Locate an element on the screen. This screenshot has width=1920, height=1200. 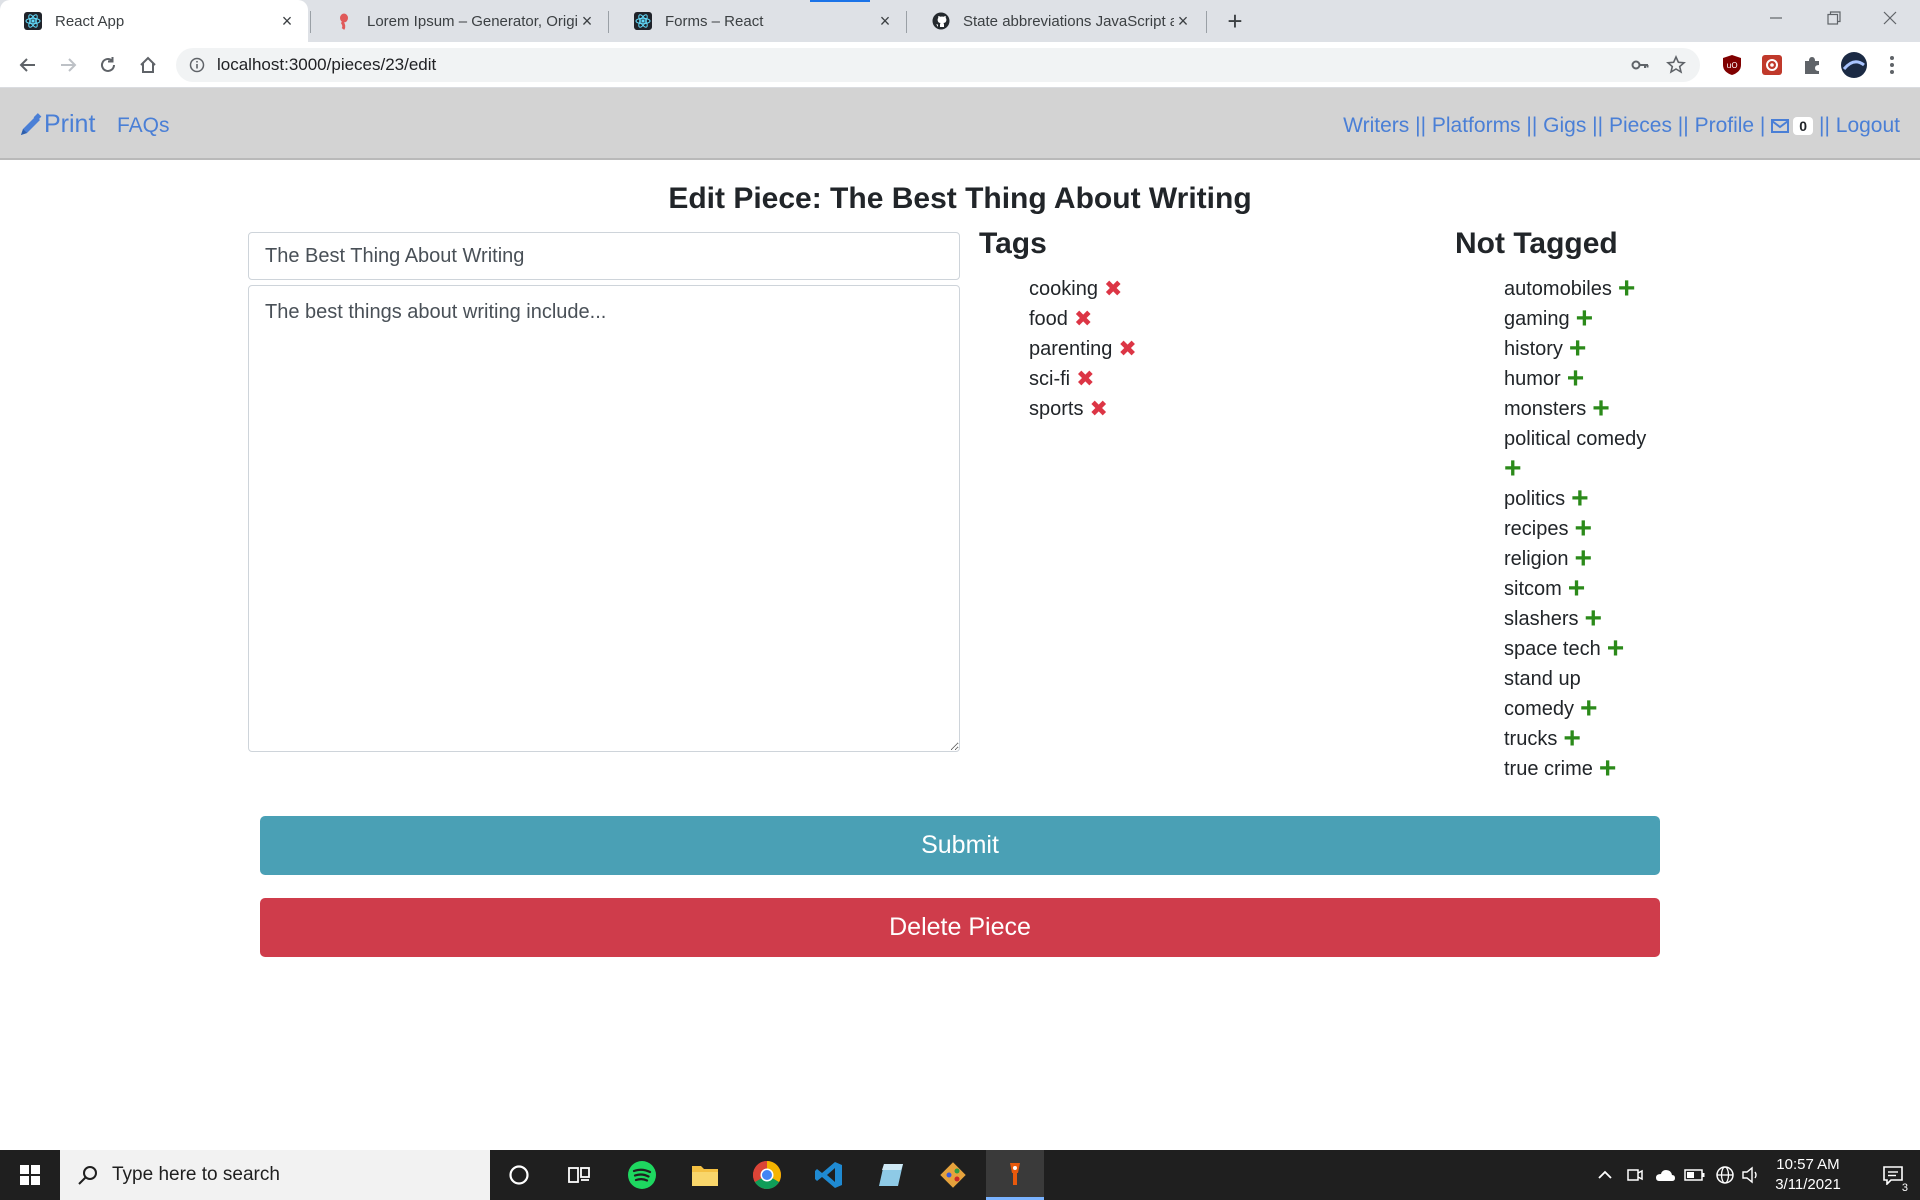
window-close-icon is located at coordinates (1890, 18).